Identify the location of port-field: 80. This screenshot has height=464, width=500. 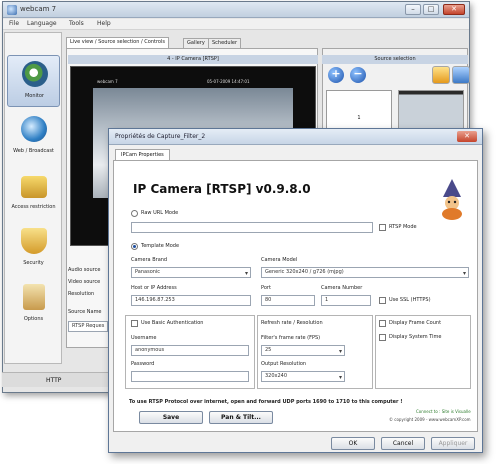
(288, 300).